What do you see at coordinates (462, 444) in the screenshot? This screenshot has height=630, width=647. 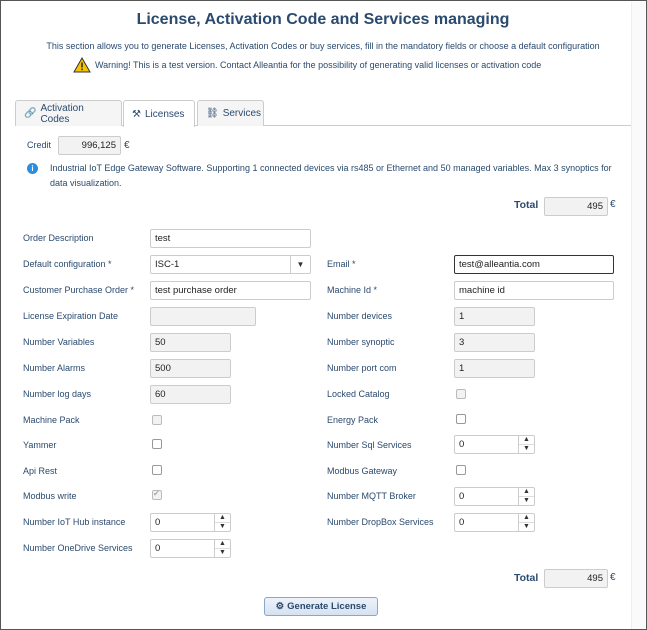 I see `sql-services-value: 0` at bounding box center [462, 444].